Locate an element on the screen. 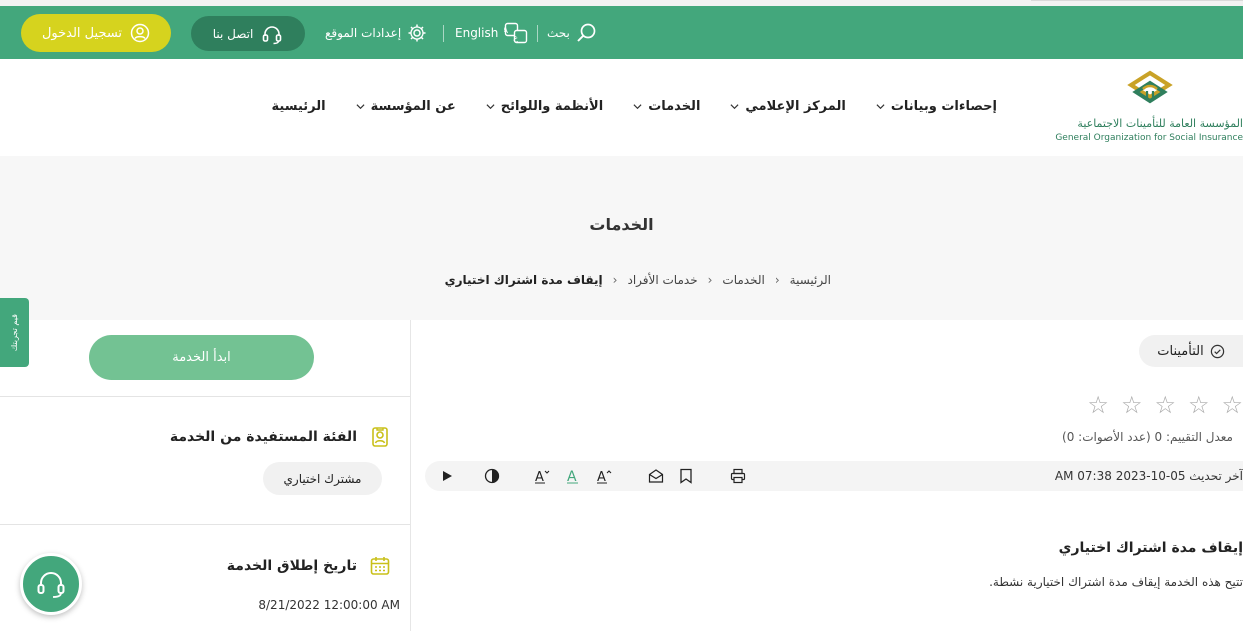 This screenshot has height=631, width=1243. search-icon is located at coordinates (586, 32).